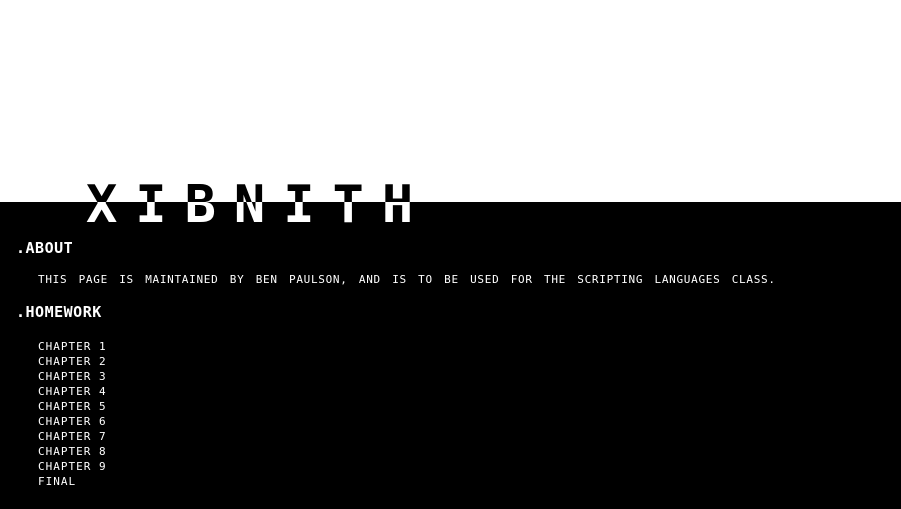  Describe the element at coordinates (72, 465) in the screenshot. I see `list-item: CHAPTER 9` at that location.